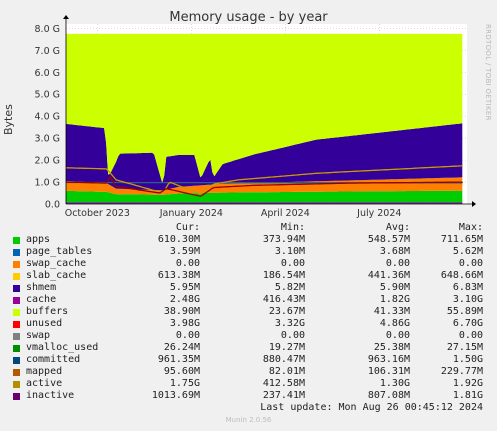 The image size is (497, 431). What do you see at coordinates (289, 287) in the screenshot?
I see `legend-min-value: 5.82M` at bounding box center [289, 287].